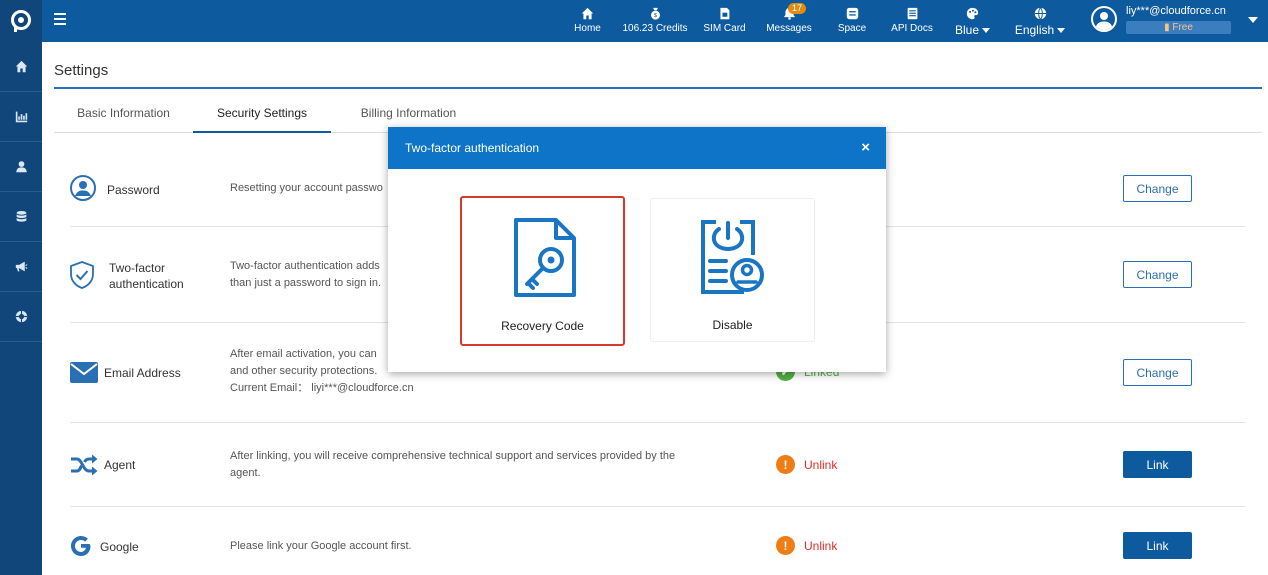  I want to click on modal-header: Two-factor authentication ×, so click(637, 148).